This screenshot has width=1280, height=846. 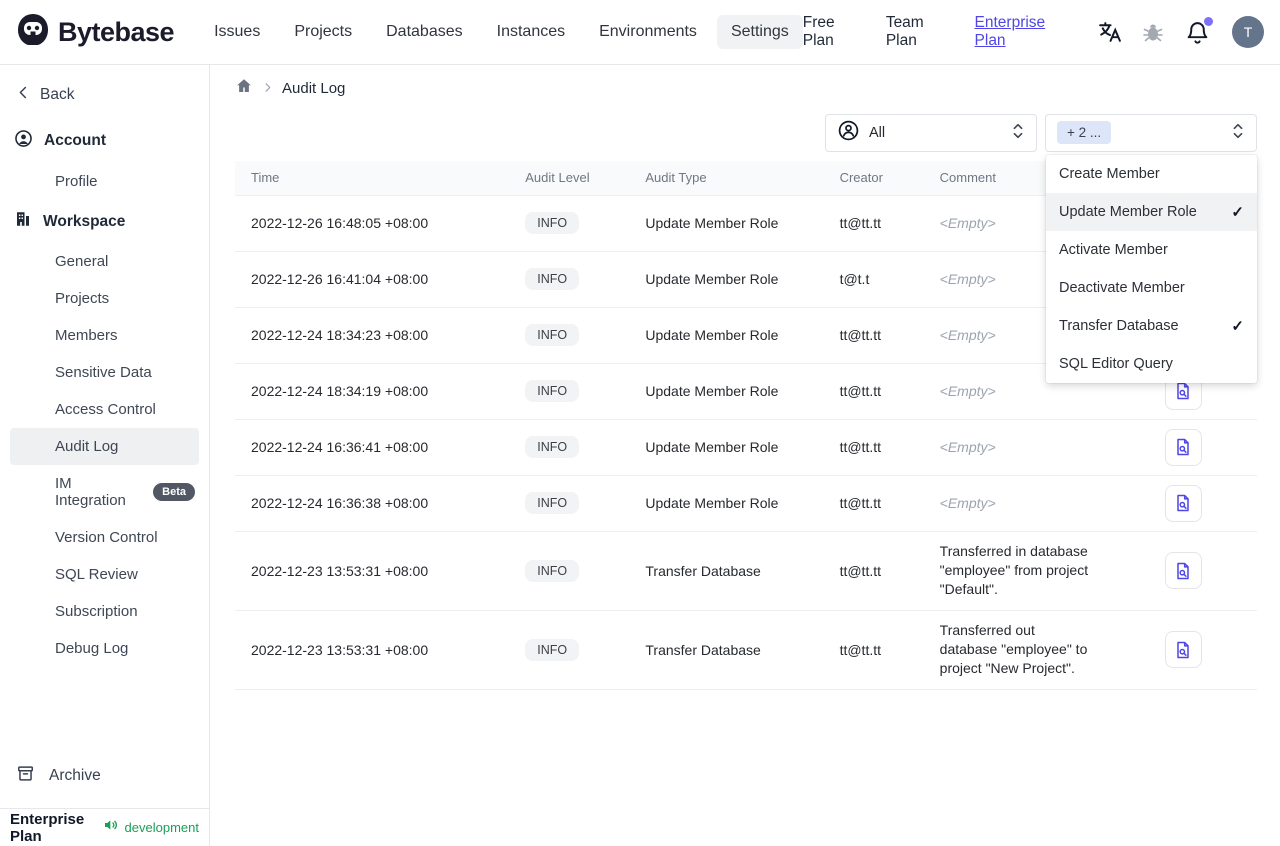 I want to click on cell-time: 2022-12-26 16:48:05 +08:00, so click(x=372, y=222).